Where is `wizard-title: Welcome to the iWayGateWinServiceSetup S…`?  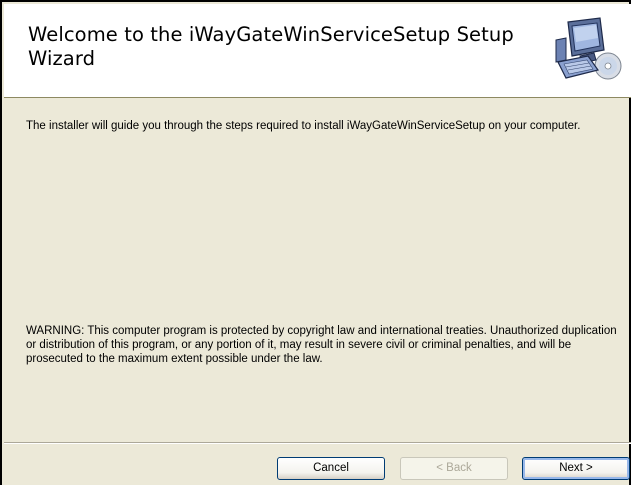 wizard-title: Welcome to the iWayGateWinServiceSetup S… is located at coordinates (271, 46).